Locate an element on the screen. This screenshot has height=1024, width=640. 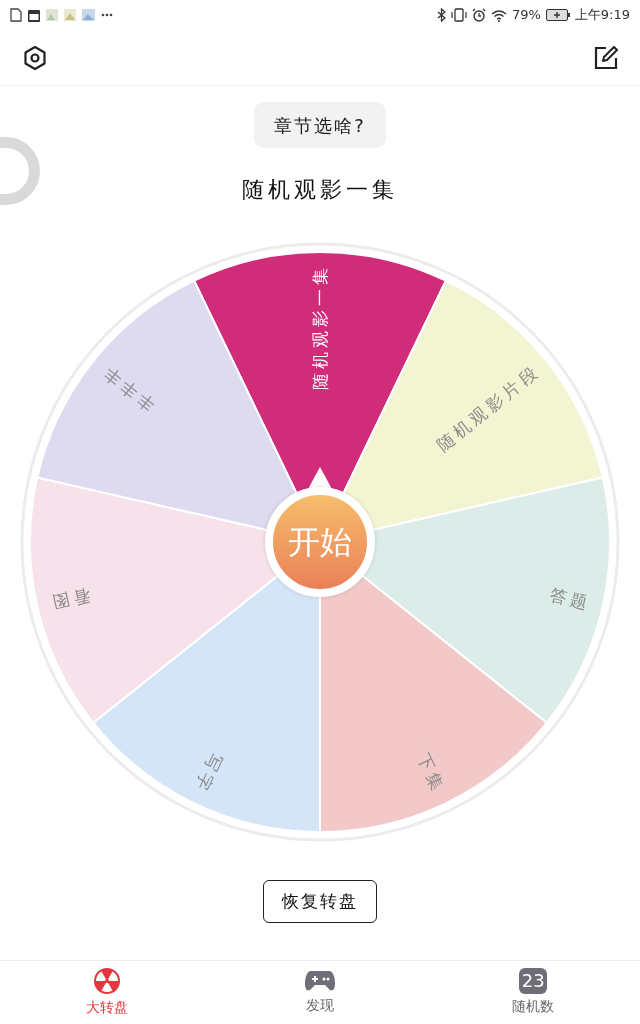
battery-percent: 79% is located at coordinates (526, 15).